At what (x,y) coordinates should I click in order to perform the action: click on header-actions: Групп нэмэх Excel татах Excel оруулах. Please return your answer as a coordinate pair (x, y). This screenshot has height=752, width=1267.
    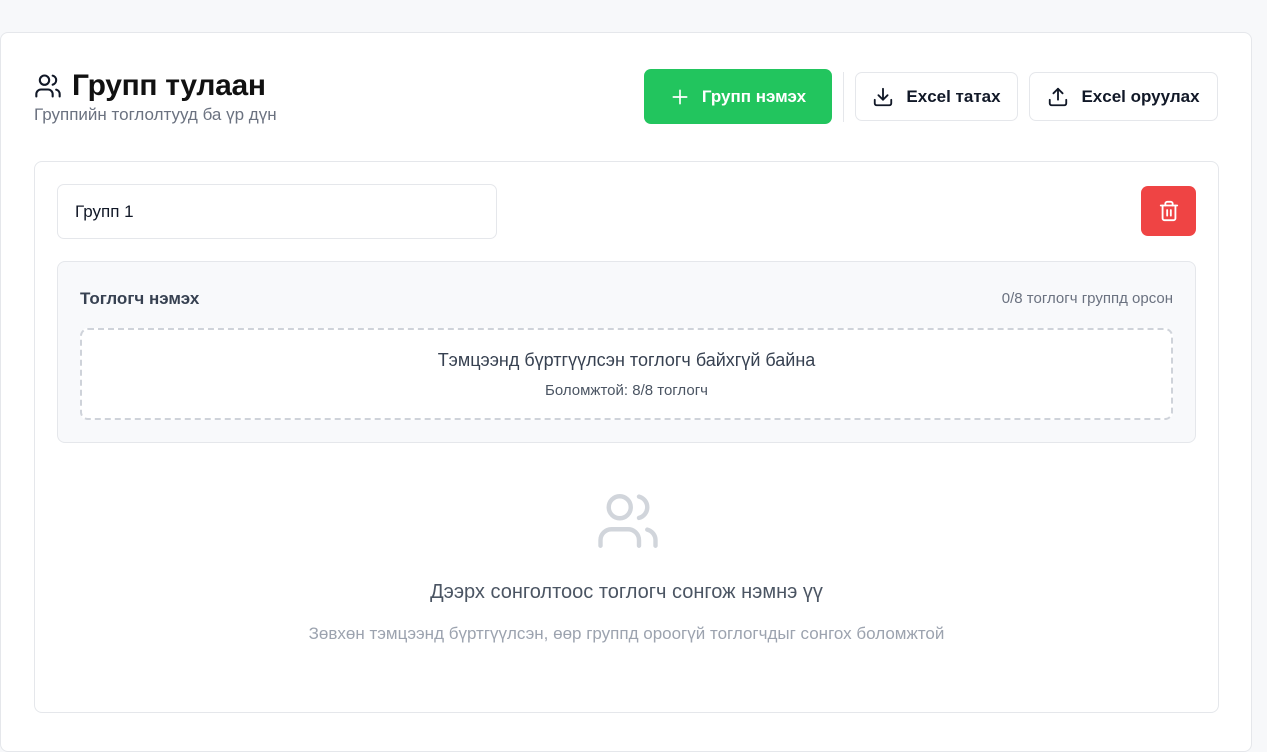
    Looking at the image, I should click on (931, 96).